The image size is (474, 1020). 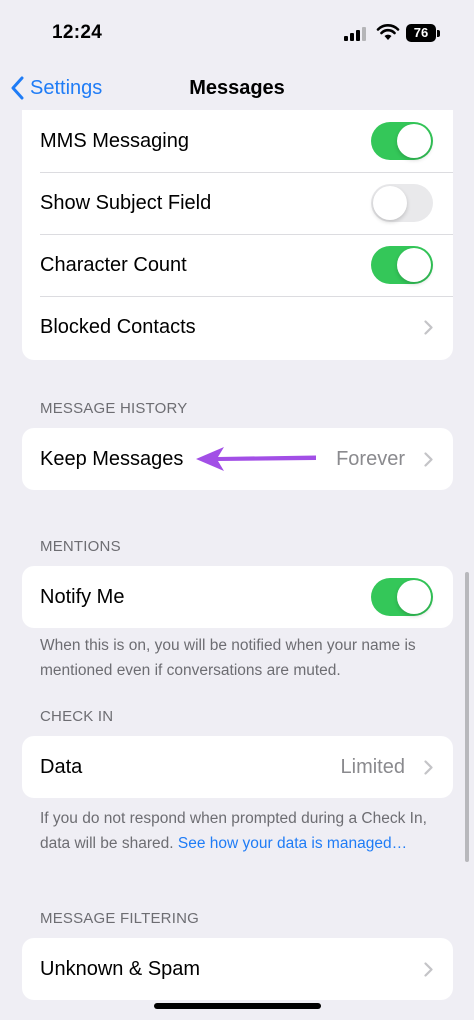 I want to click on check-in-group: Data Limited, so click(x=237, y=767).